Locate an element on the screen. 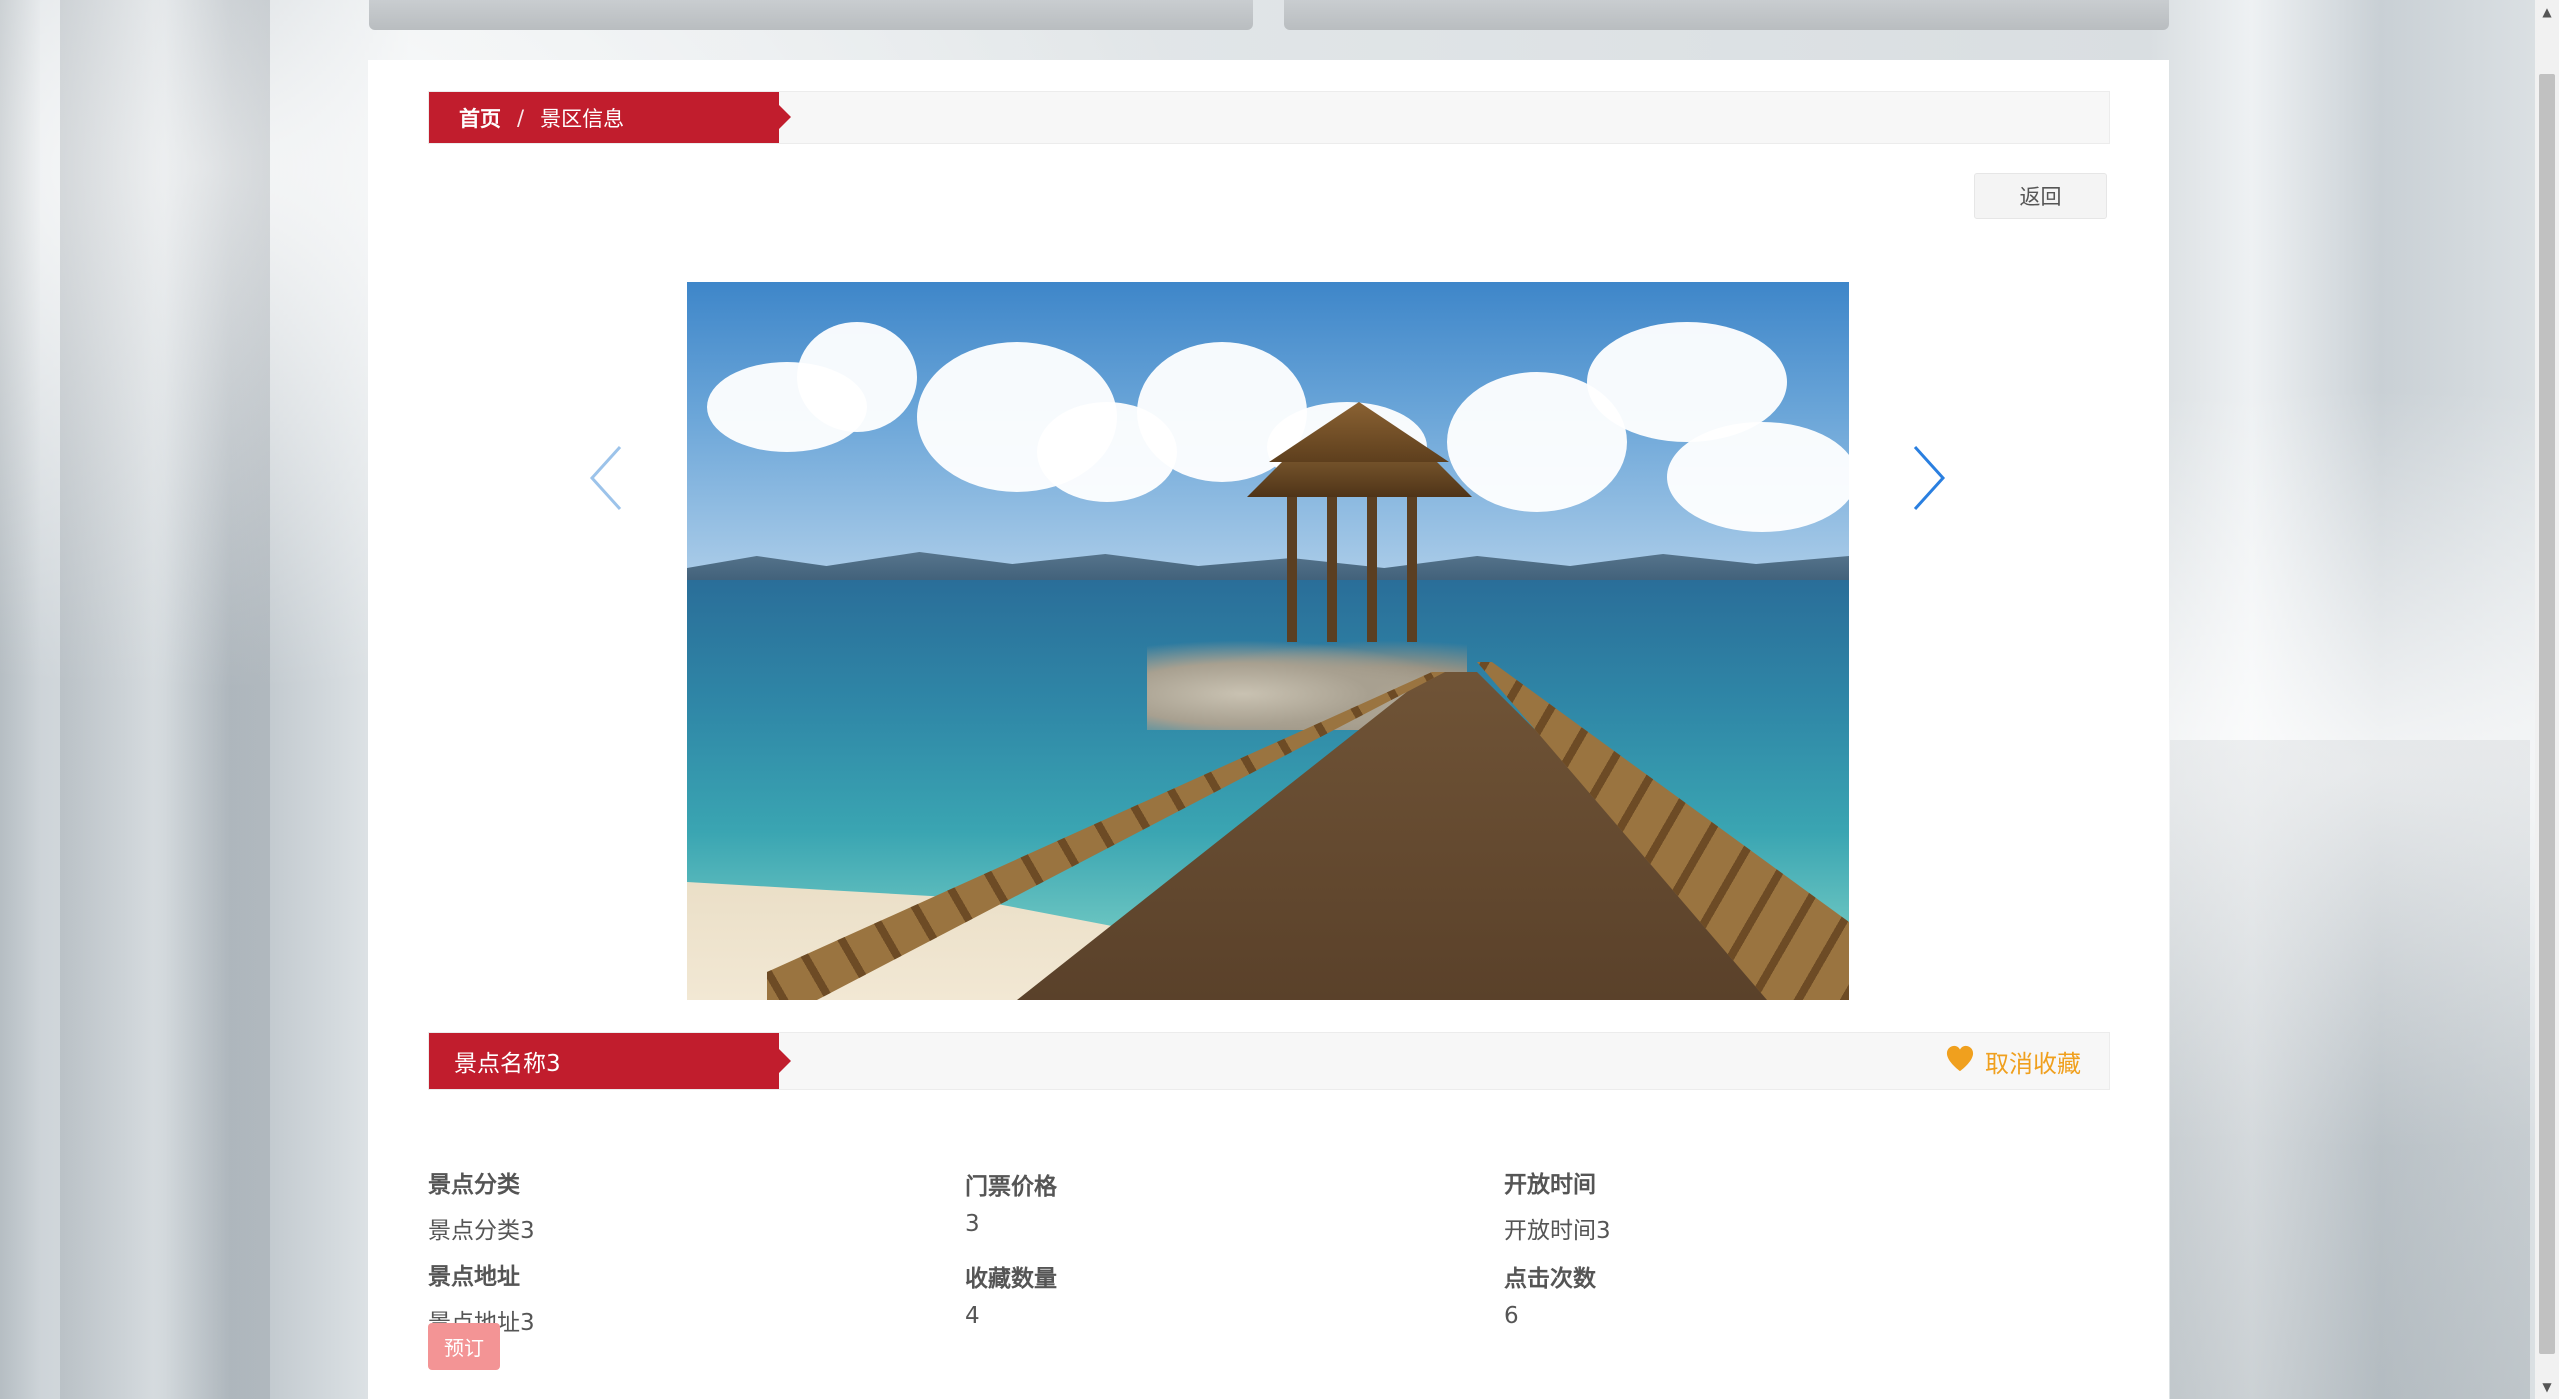 This screenshot has width=2559, height=1399. breadcrumb: 首页 / 景区信息 is located at coordinates (1269, 117).